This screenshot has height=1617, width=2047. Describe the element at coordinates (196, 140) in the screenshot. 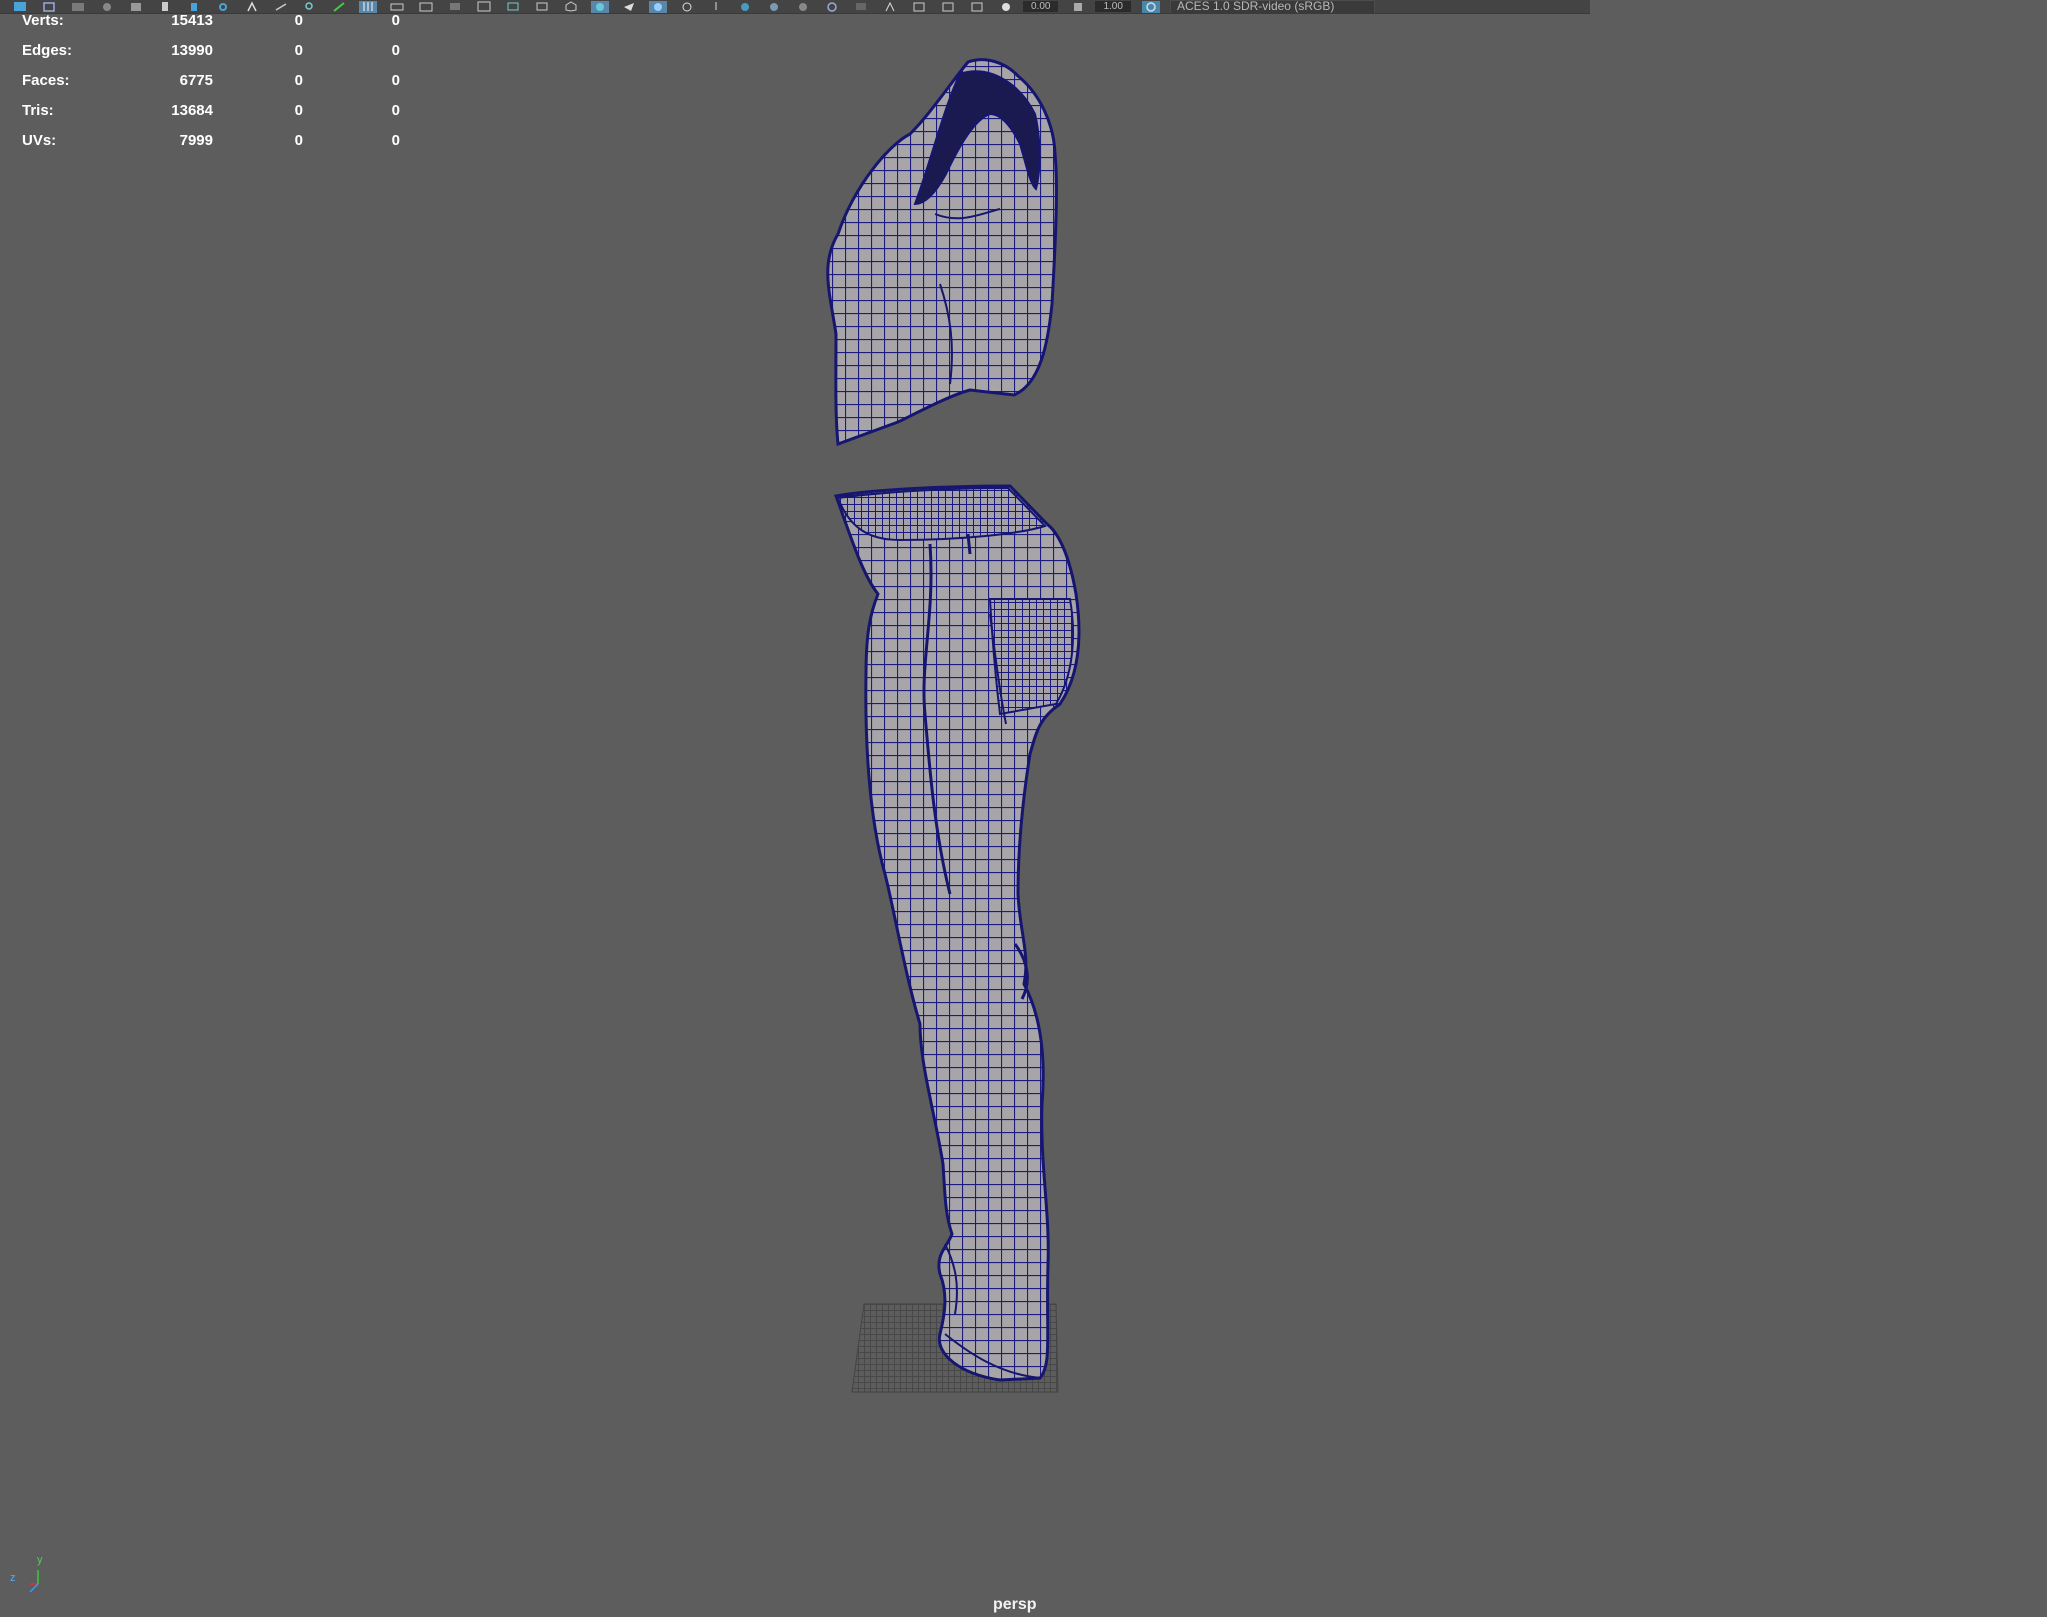

I see `hud-object-count: 7999` at that location.